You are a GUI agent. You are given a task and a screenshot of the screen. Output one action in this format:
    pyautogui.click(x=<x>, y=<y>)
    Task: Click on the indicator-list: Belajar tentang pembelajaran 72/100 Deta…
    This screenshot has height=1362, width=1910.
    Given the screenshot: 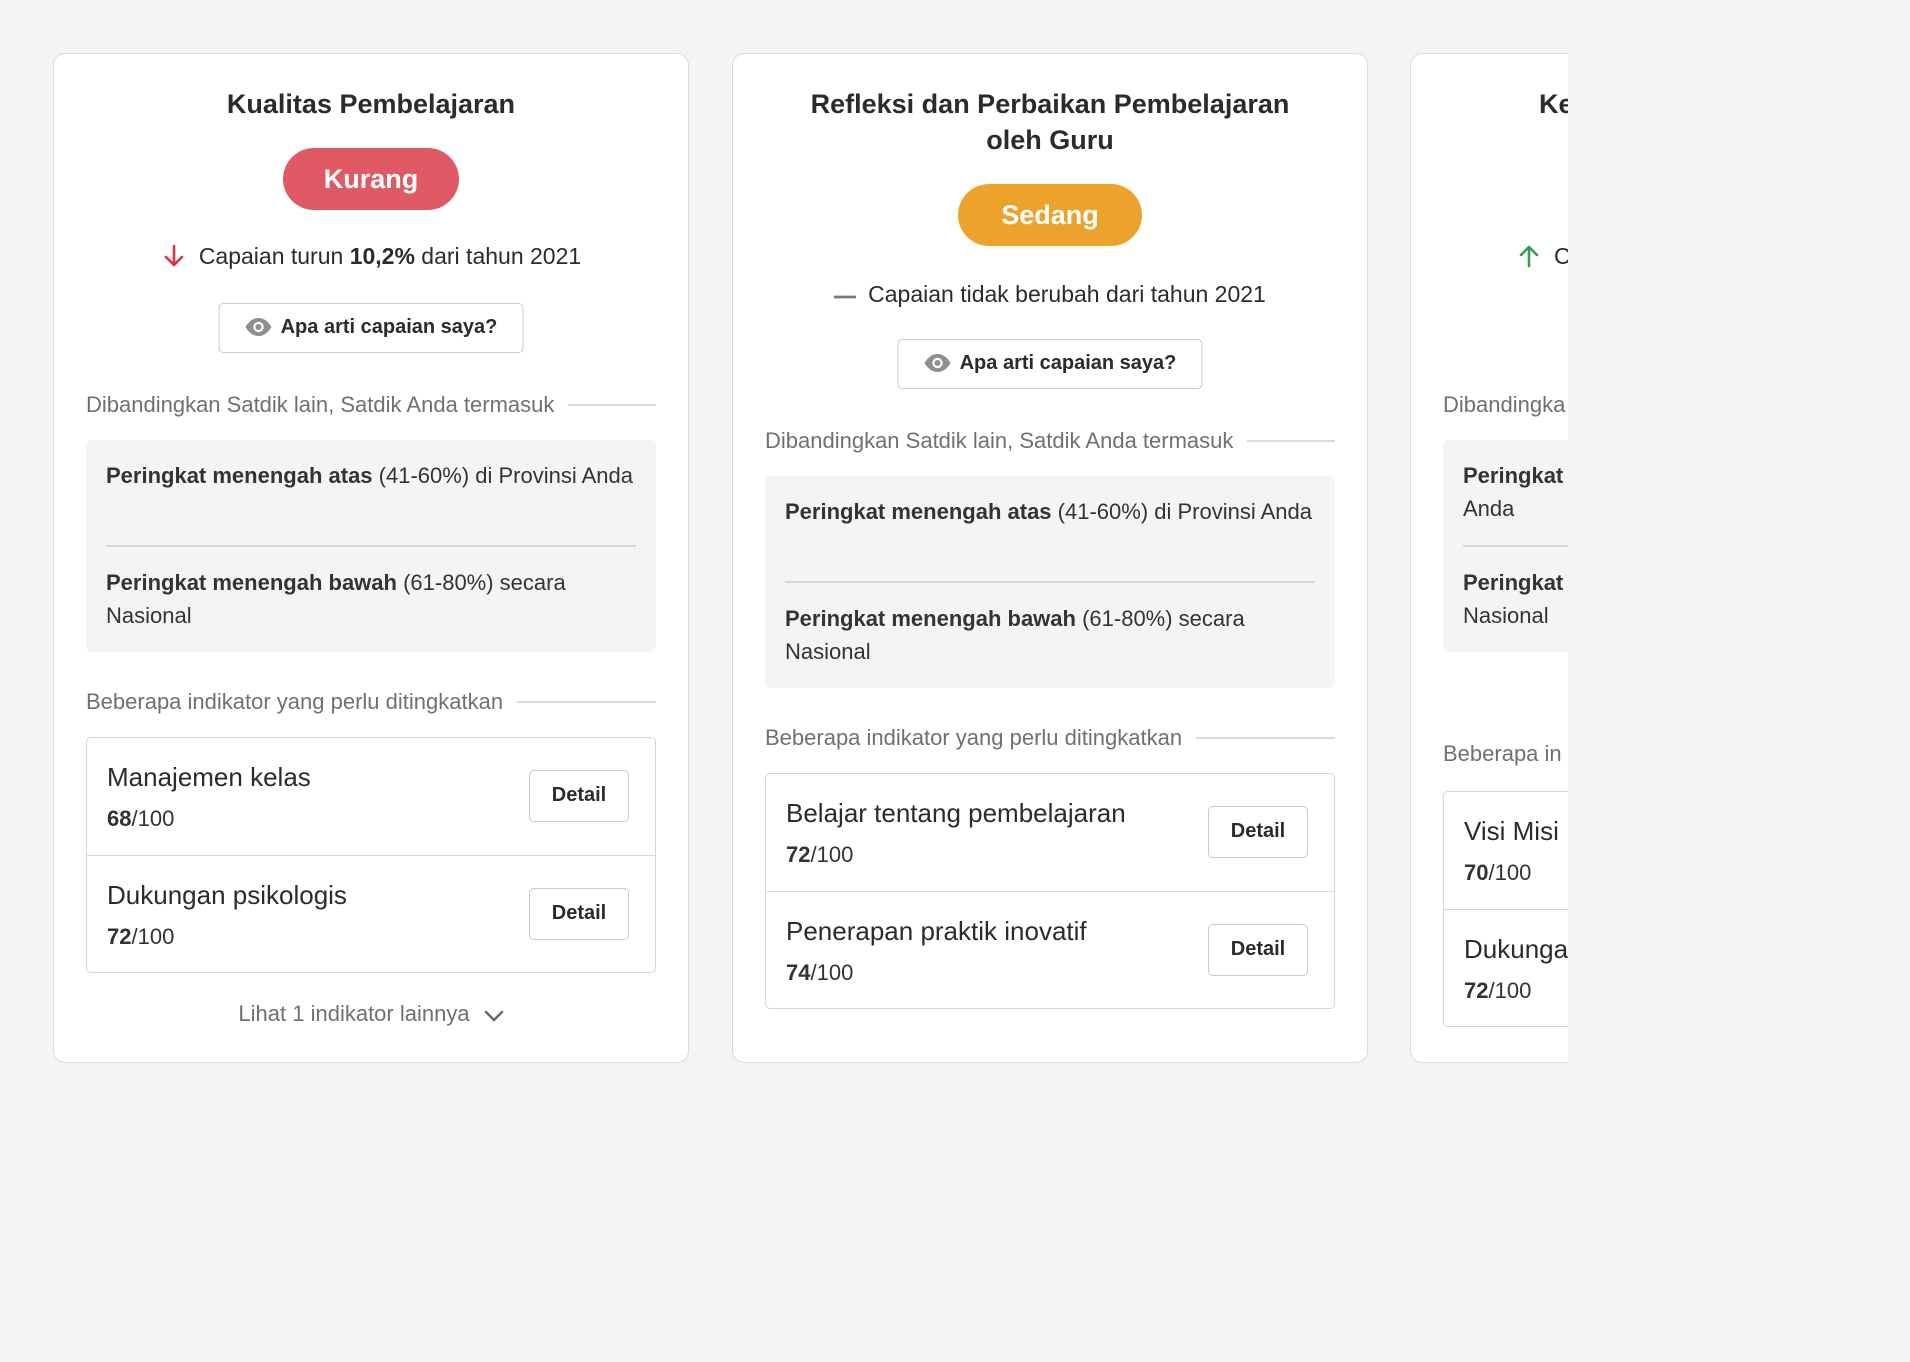 What is the action you would take?
    pyautogui.click(x=1050, y=891)
    